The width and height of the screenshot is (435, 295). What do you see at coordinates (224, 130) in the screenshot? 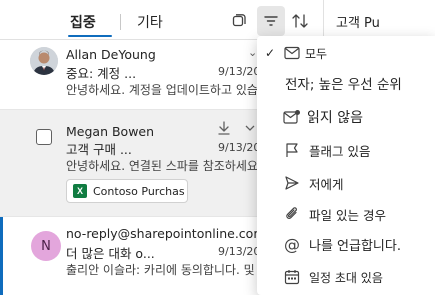
I see `download-icon` at bounding box center [224, 130].